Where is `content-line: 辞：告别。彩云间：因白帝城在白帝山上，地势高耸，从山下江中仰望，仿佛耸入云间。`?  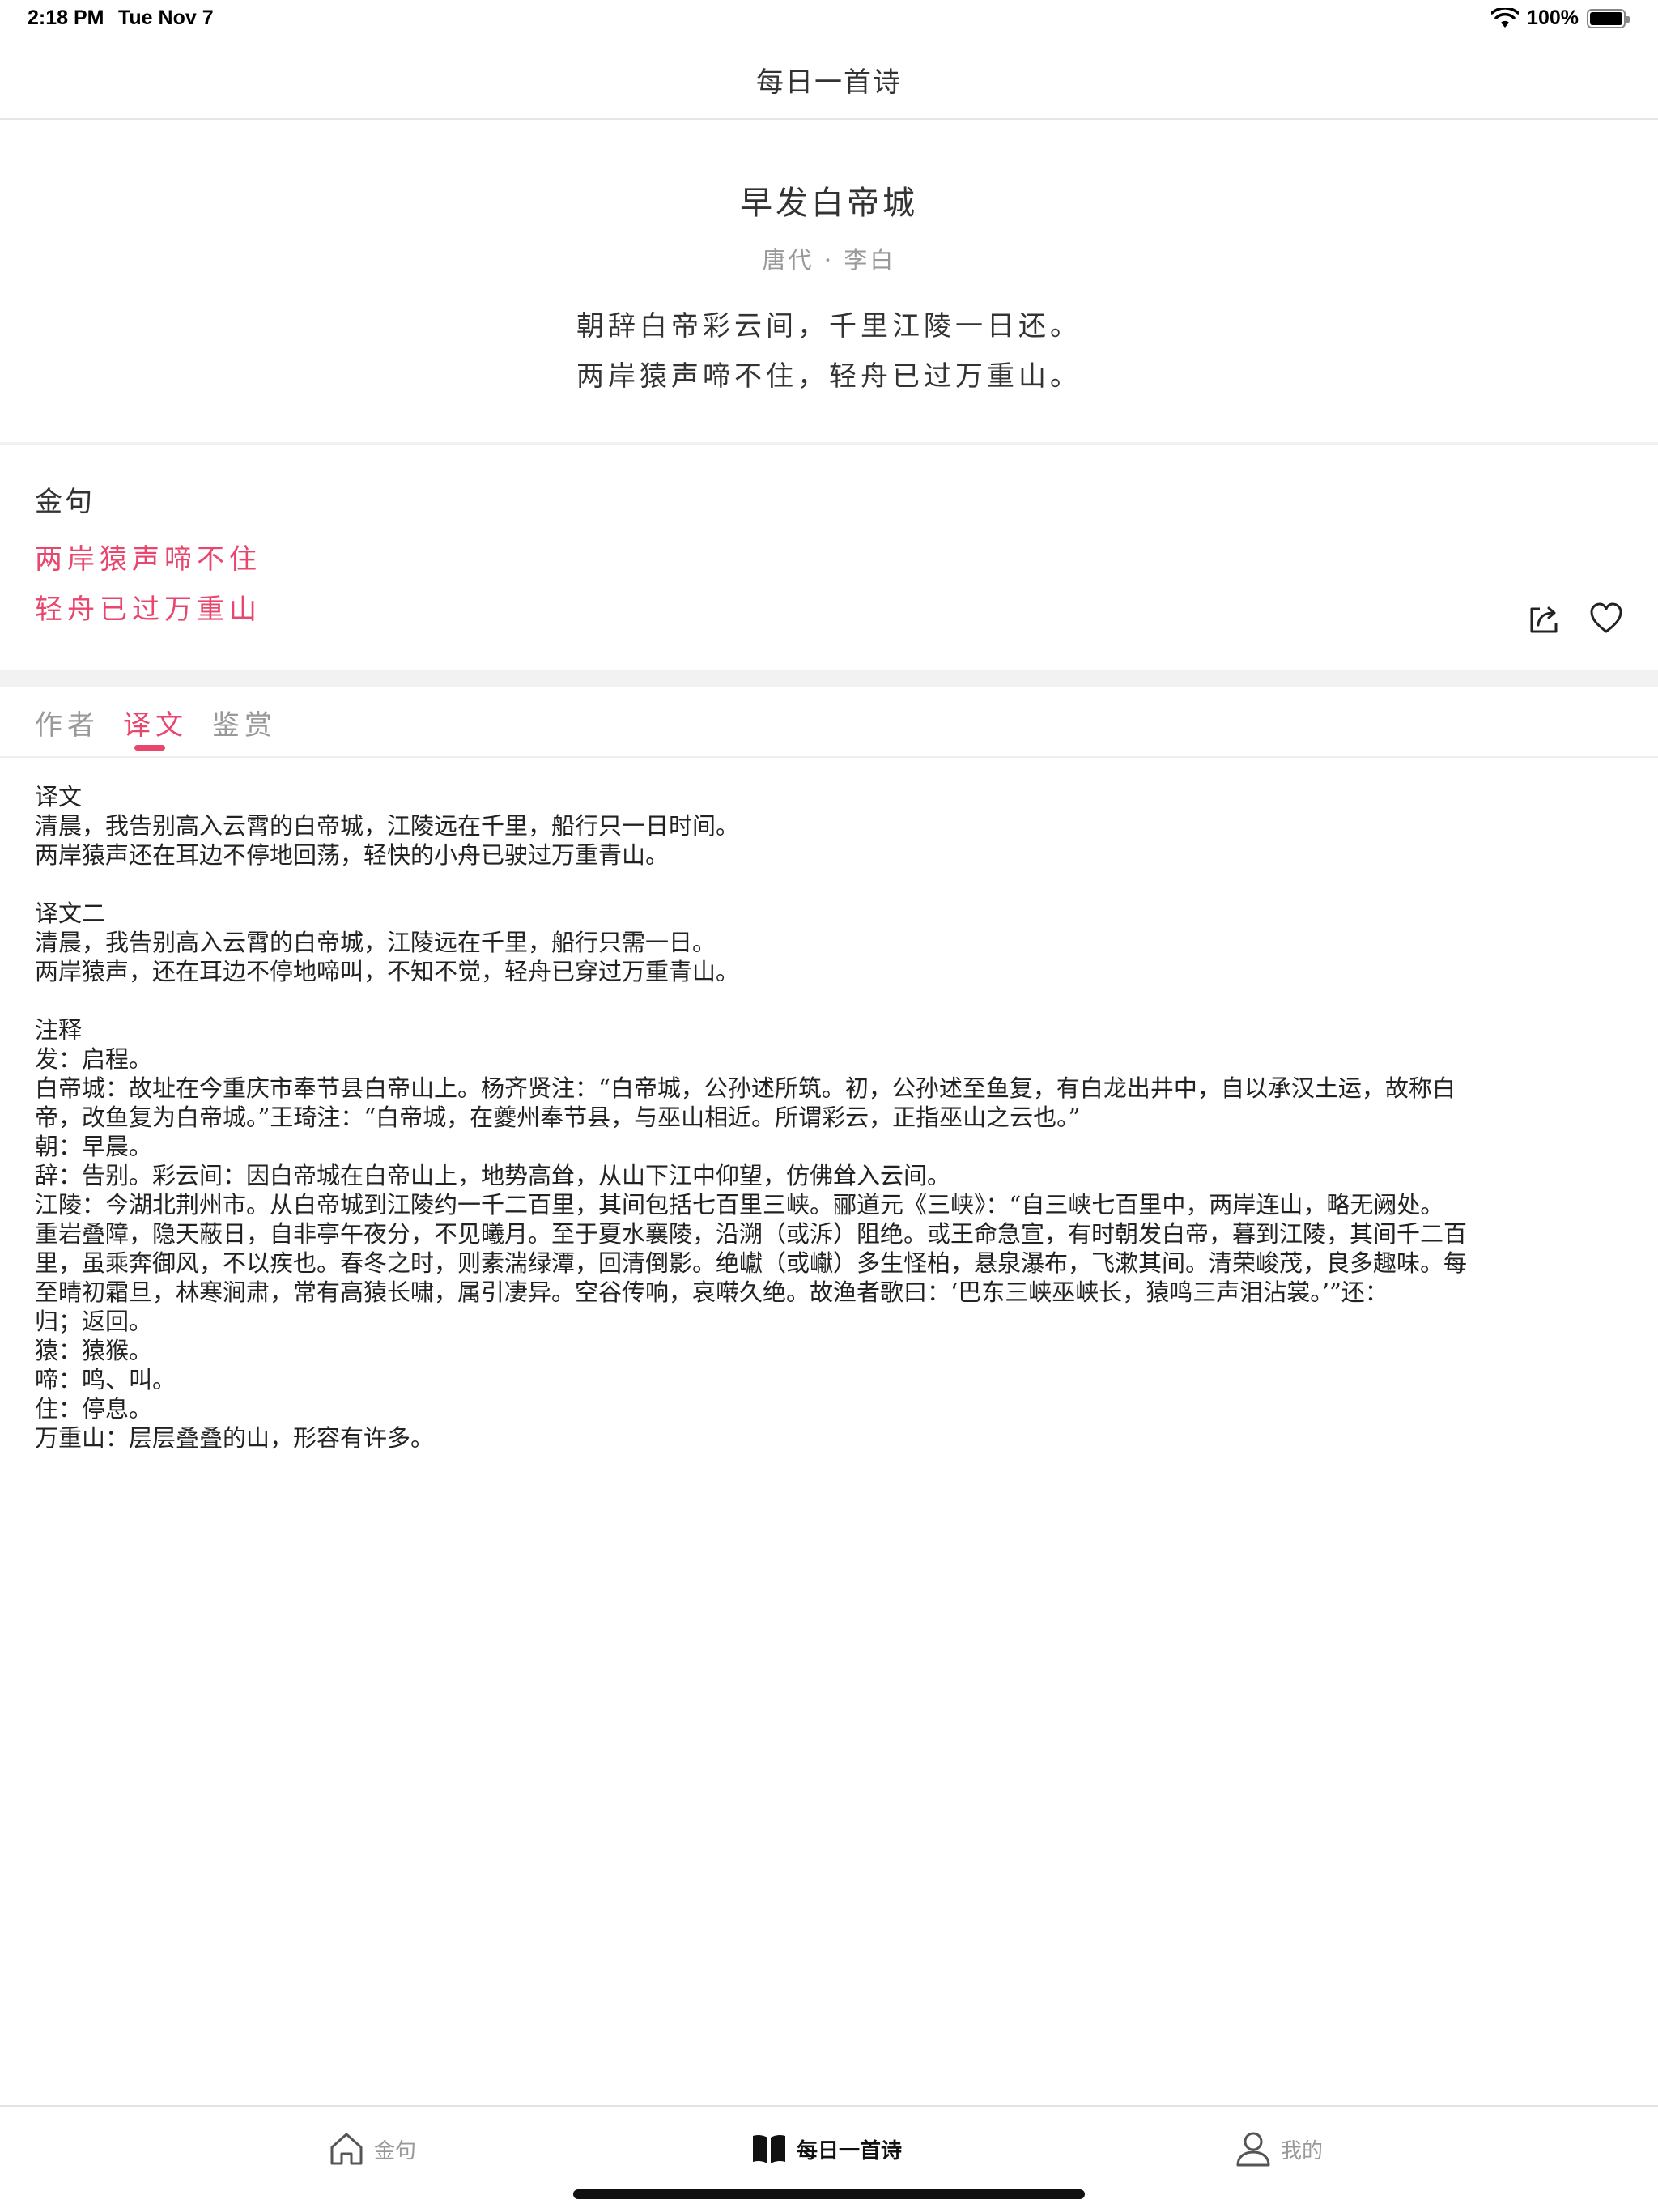 content-line: 辞：告别。彩云间：因白帝城在白帝山上，地势高耸，从山下江中仰望，仿佛耸入云间。 is located at coordinates (493, 1176).